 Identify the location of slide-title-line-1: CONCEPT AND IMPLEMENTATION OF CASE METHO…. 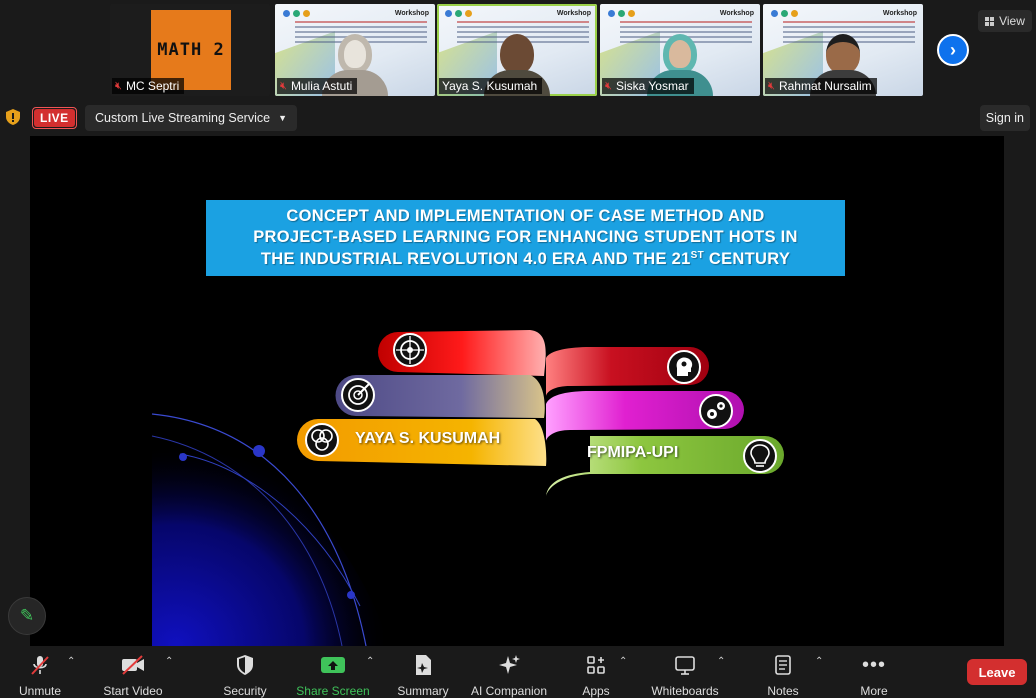
(525, 215).